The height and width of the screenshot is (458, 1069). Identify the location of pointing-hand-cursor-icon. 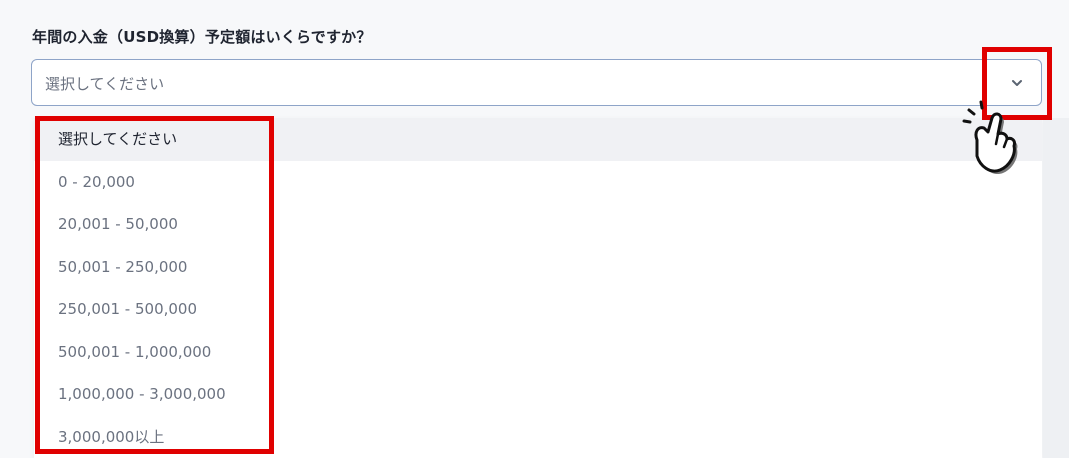
(989, 136).